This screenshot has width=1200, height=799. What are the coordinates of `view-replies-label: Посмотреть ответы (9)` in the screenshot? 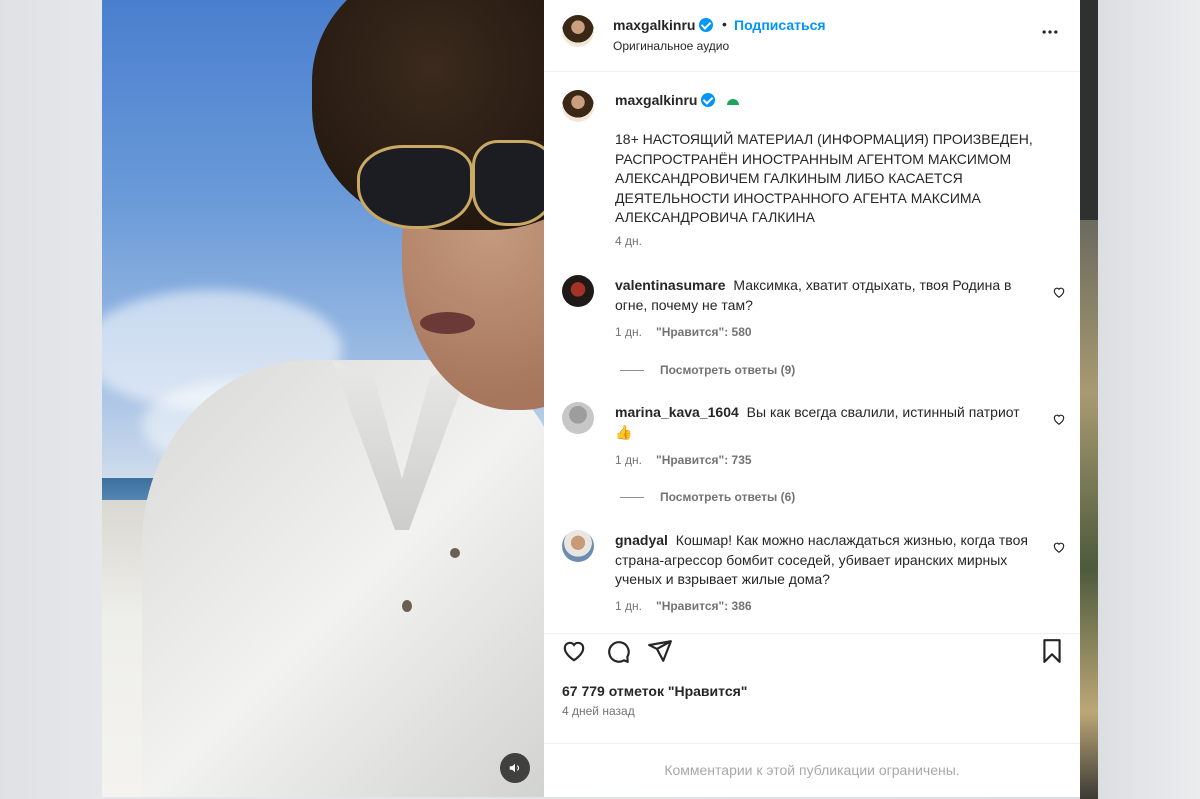 It's located at (728, 370).